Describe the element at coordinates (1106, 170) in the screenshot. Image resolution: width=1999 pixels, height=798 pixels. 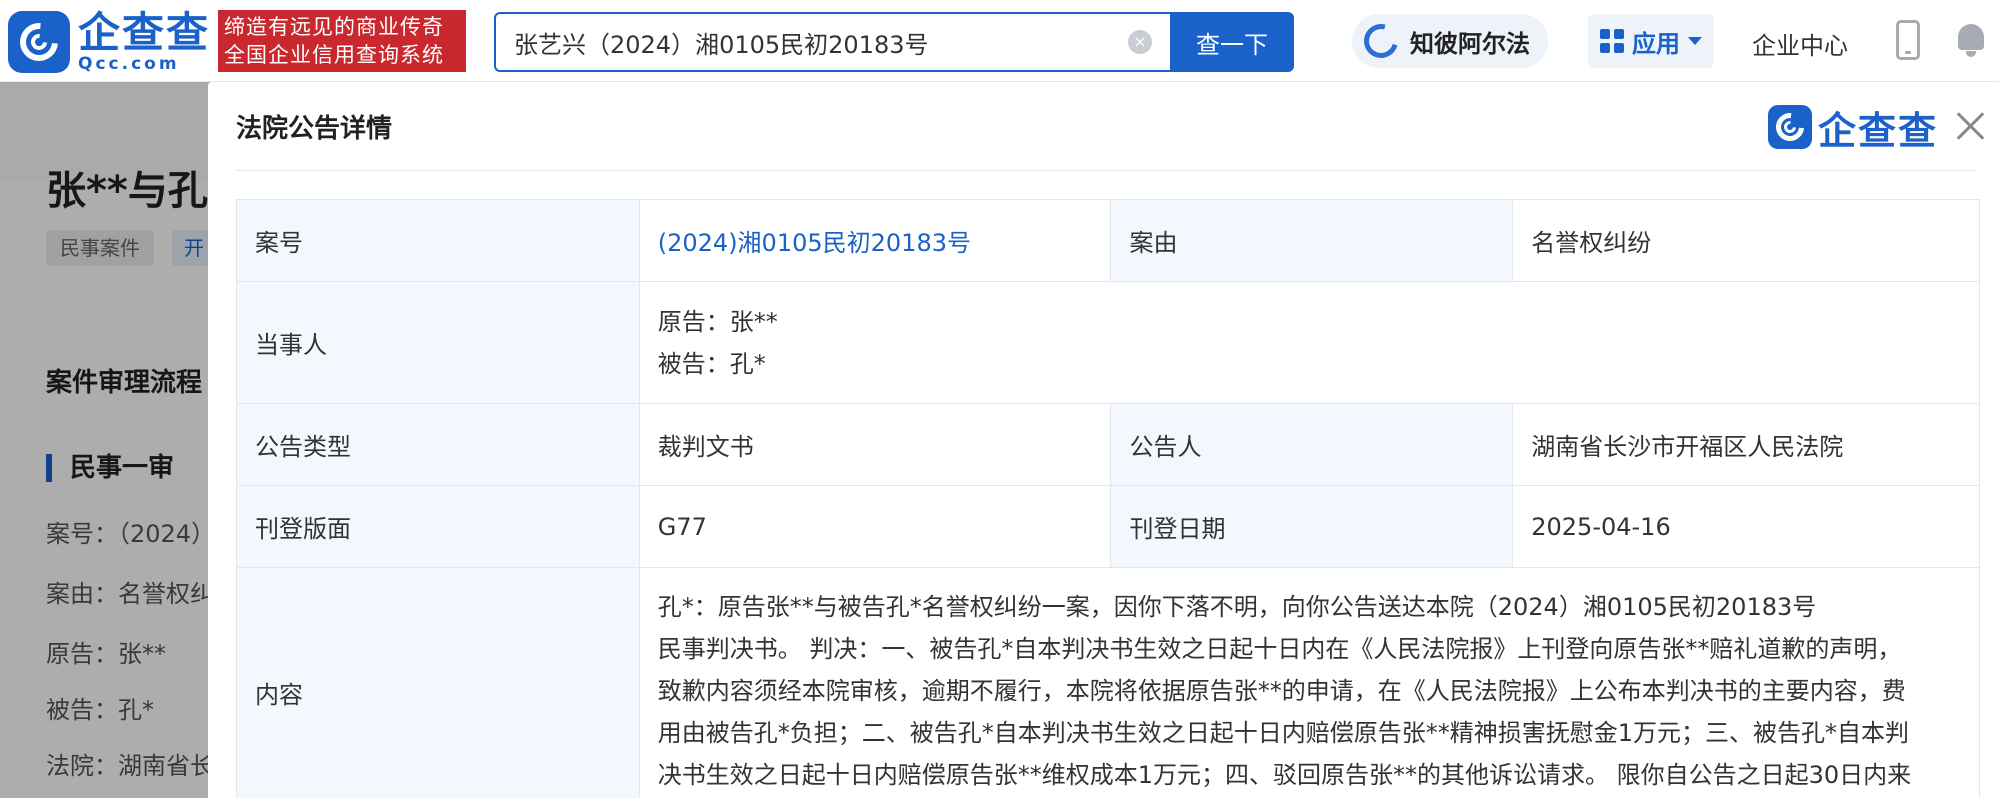
I see `modal-divider` at that location.